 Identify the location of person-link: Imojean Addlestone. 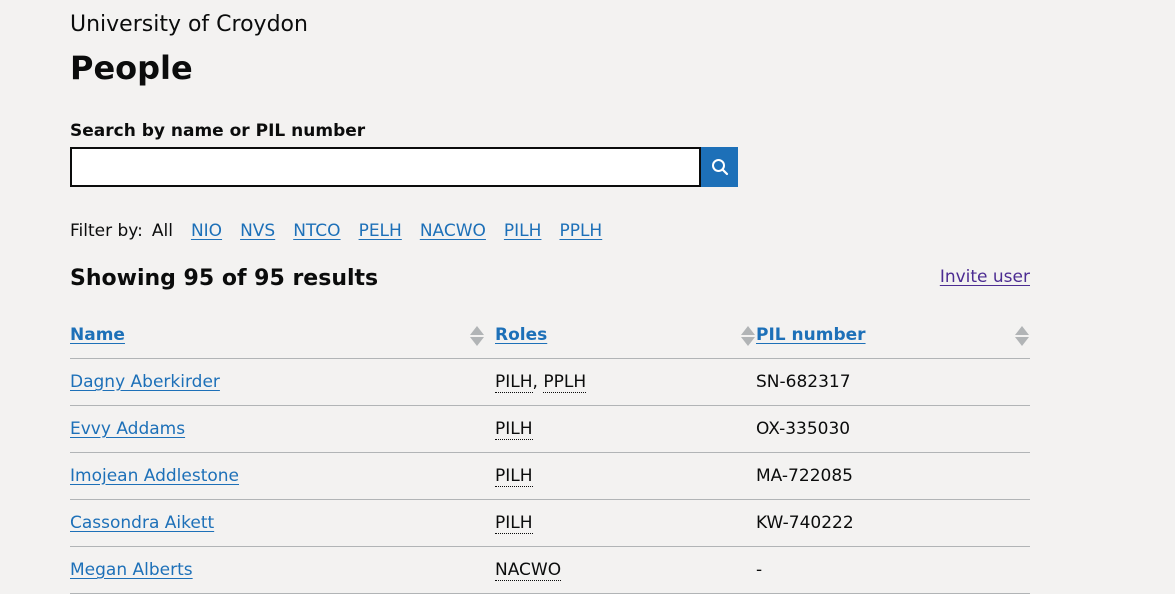
(154, 476).